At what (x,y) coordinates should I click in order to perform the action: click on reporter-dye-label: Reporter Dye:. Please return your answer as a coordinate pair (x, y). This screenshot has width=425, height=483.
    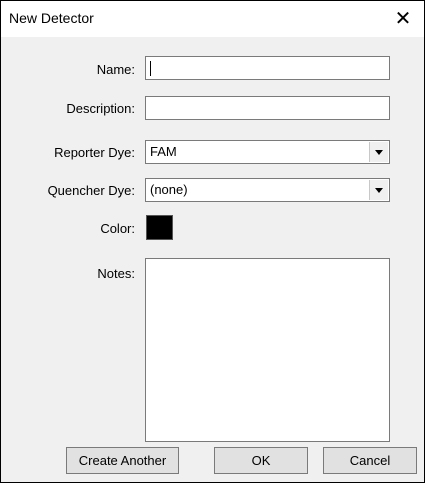
    Looking at the image, I should click on (94, 152).